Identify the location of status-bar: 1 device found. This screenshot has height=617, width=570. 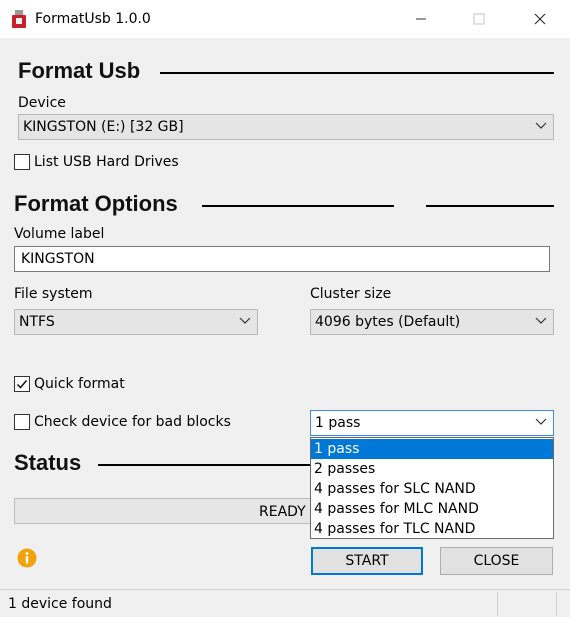
(285, 603).